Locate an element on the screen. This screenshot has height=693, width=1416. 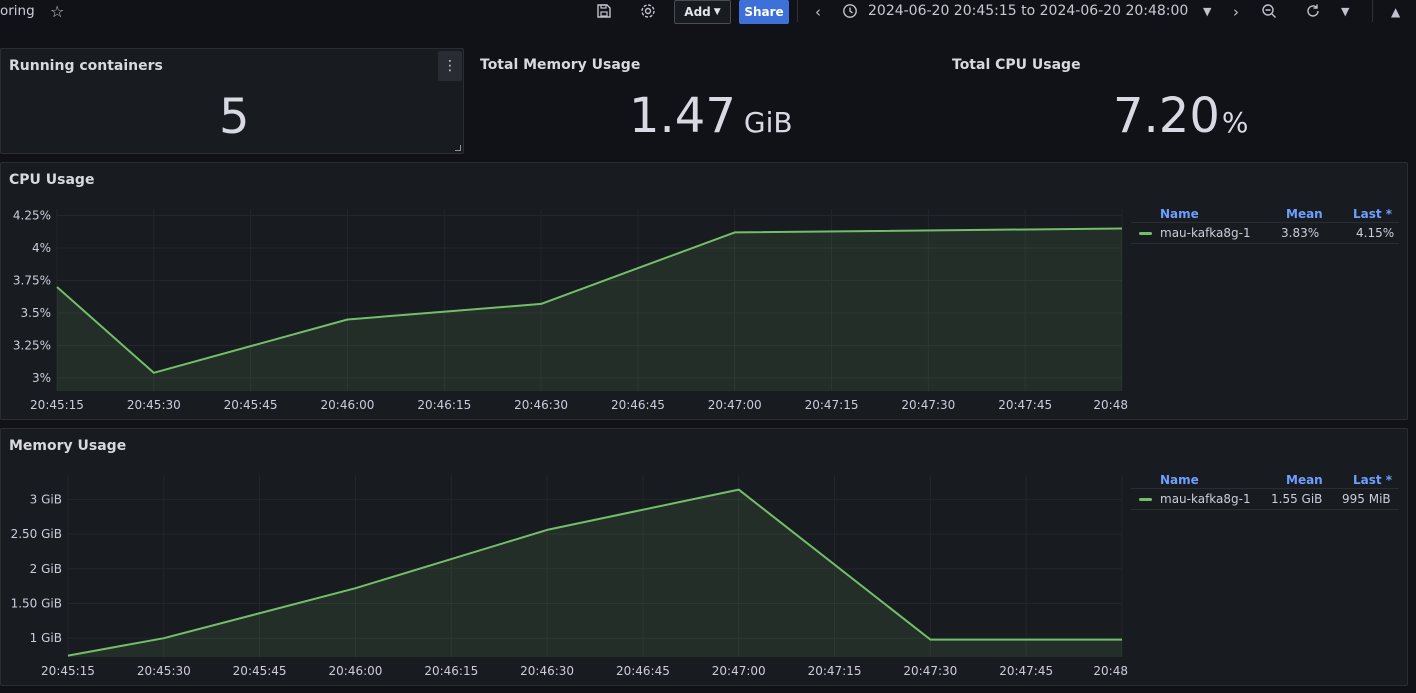
share-button: Share is located at coordinates (764, 12).